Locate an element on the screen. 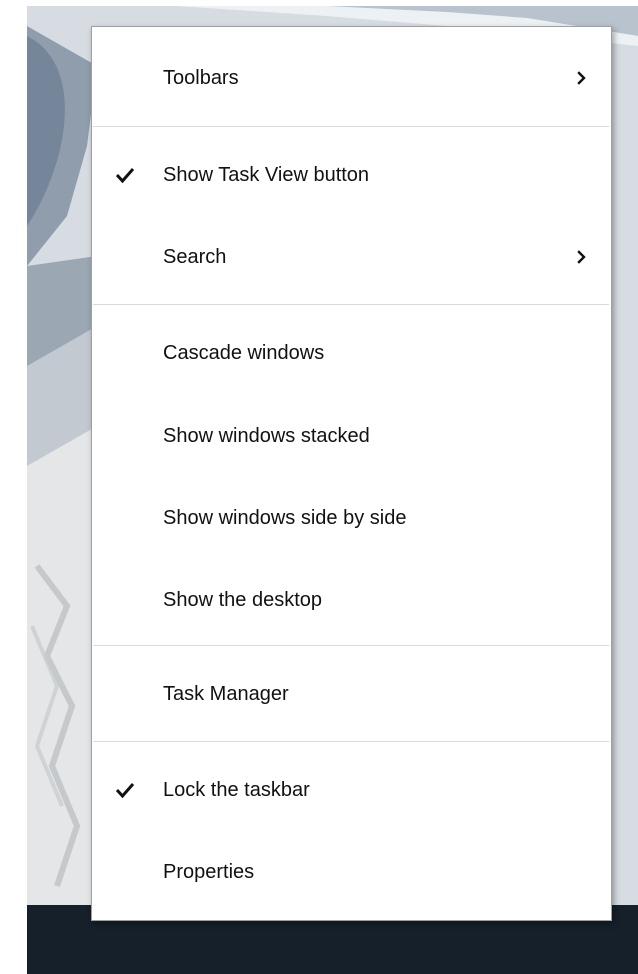  menu-item-task-manager: Task Manager is located at coordinates (351, 694).